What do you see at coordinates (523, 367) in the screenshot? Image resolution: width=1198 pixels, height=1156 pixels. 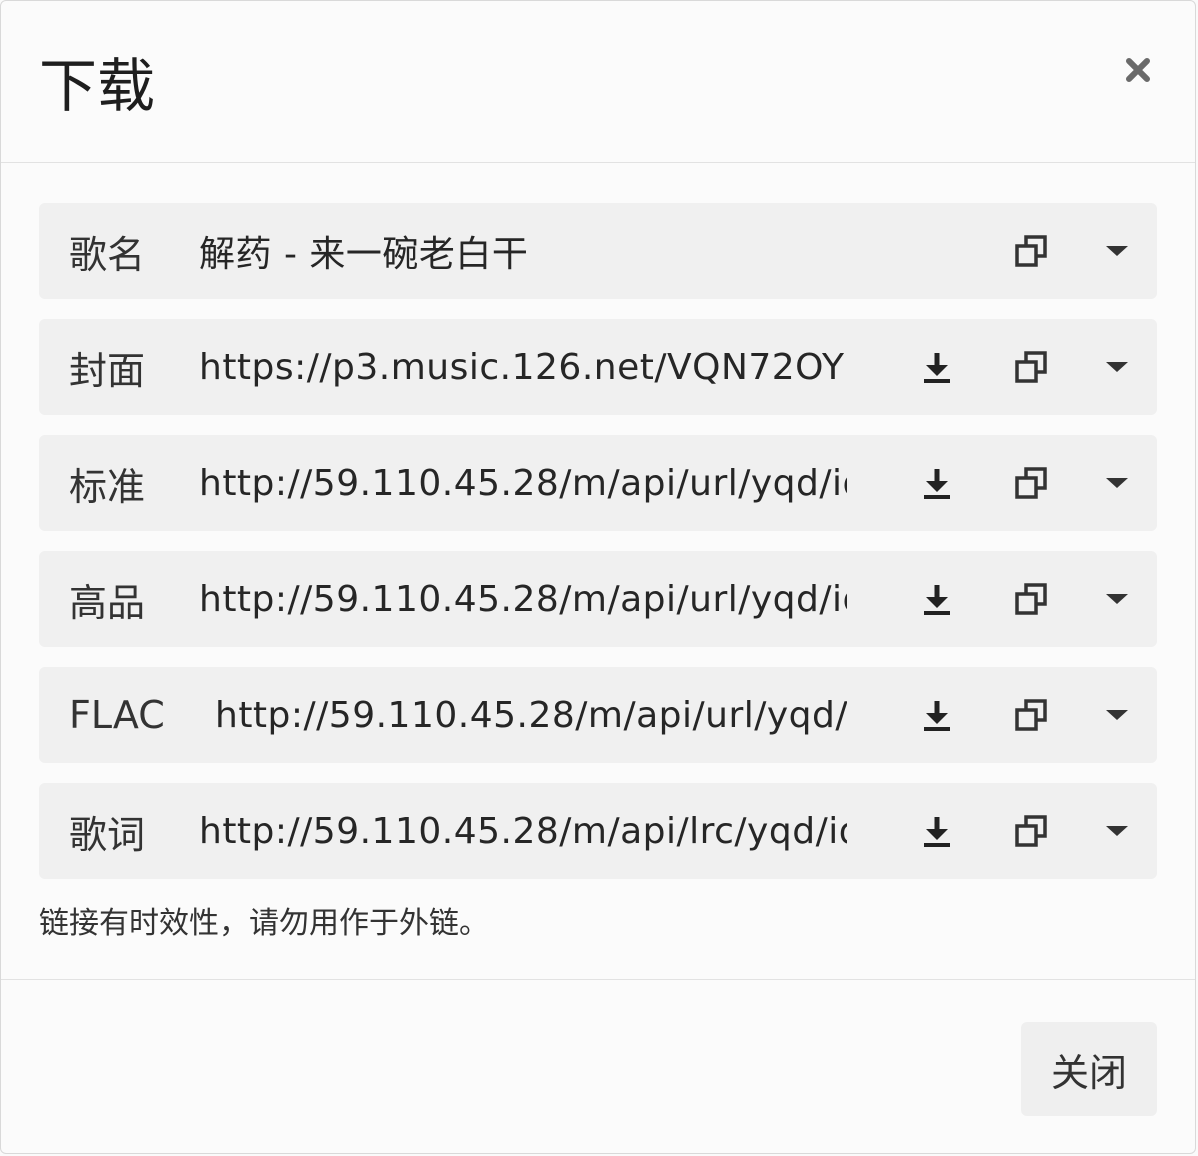 I see `row-value-field: https://p3.music.126.net/VQN72OYL80(` at bounding box center [523, 367].